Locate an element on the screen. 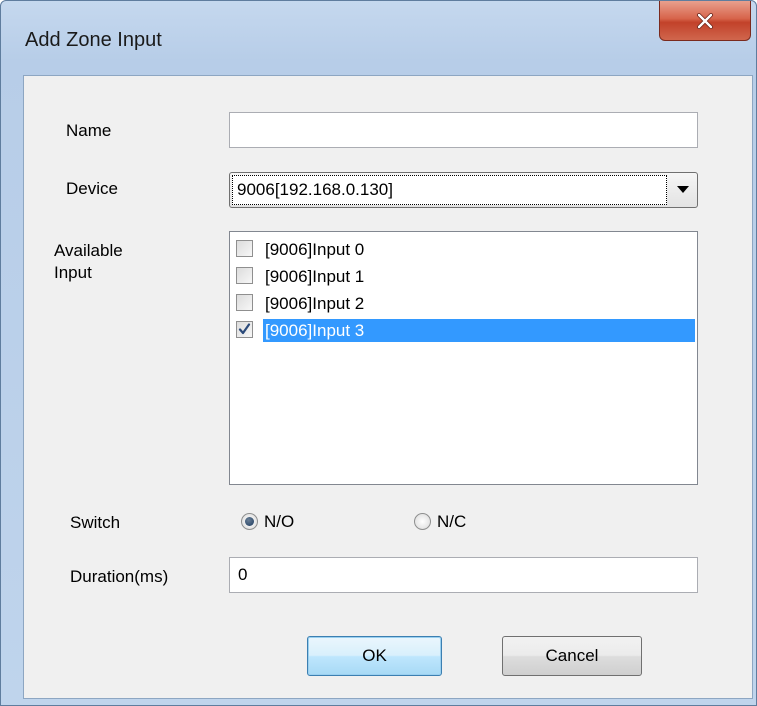  title-bar: Add Zone Input is located at coordinates (378, 34).